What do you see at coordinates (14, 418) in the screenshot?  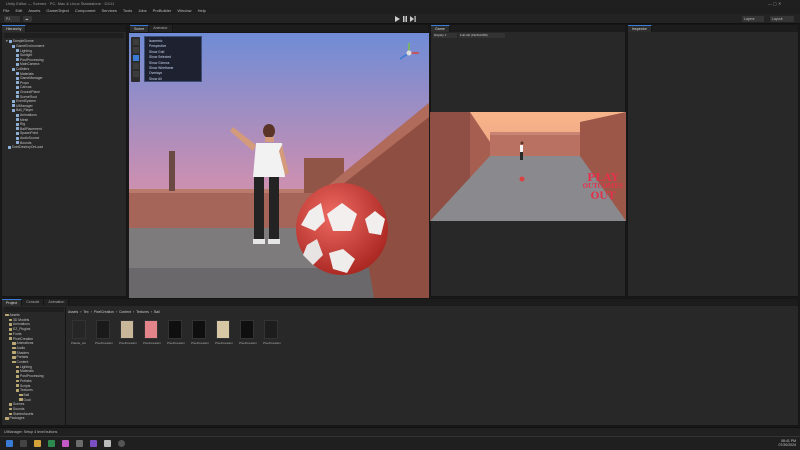 I see `project-tree-item: Packages` at bounding box center [14, 418].